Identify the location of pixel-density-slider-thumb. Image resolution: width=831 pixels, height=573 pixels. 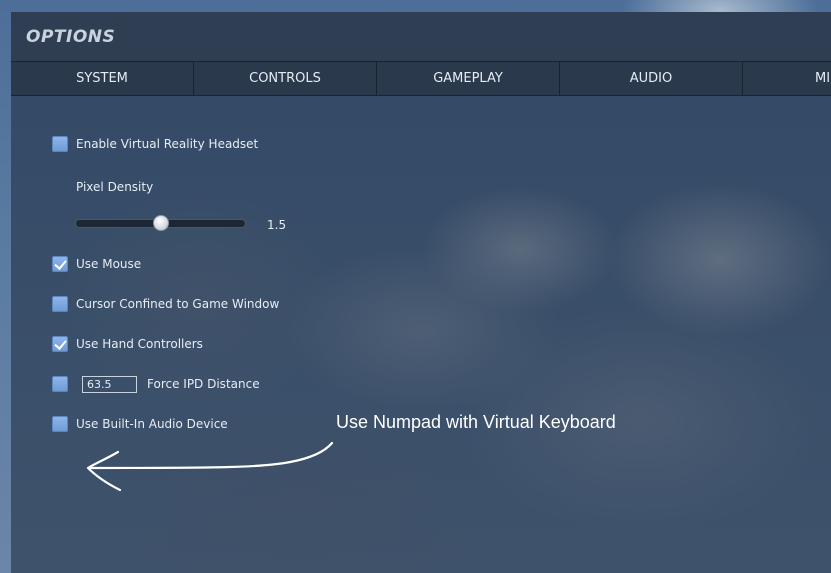
(160, 223).